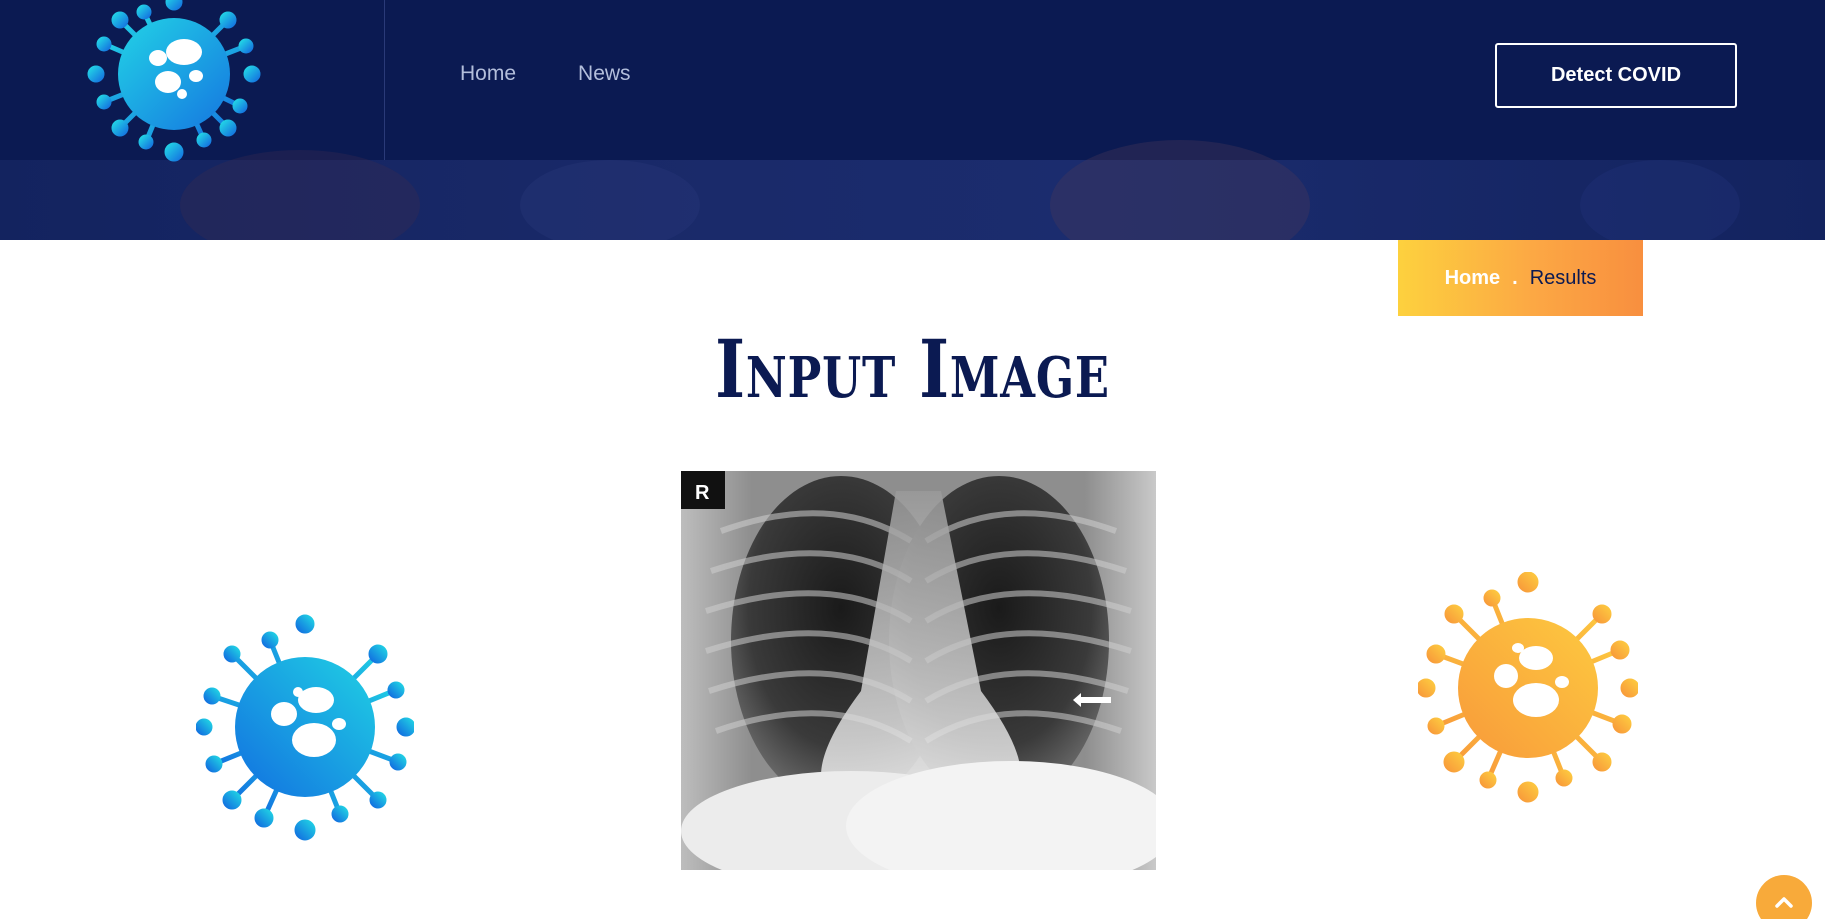 The image size is (1825, 919). I want to click on scroll-to-top-button, so click(1784, 897).